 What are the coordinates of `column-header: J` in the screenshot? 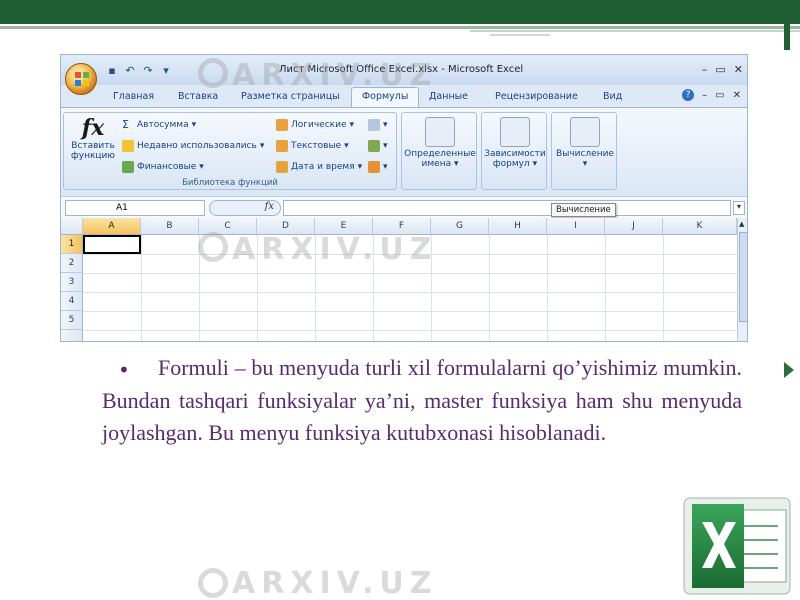 It's located at (634, 226).